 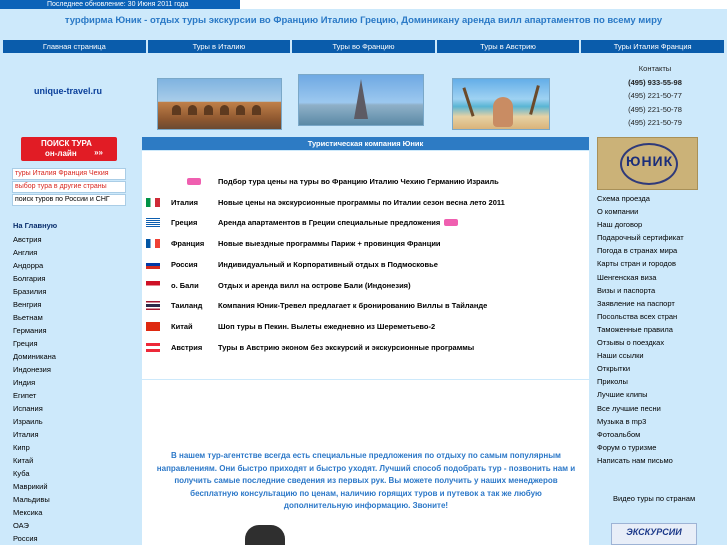 I want to click on right-link: Подарочный сертификат, so click(x=640, y=237).